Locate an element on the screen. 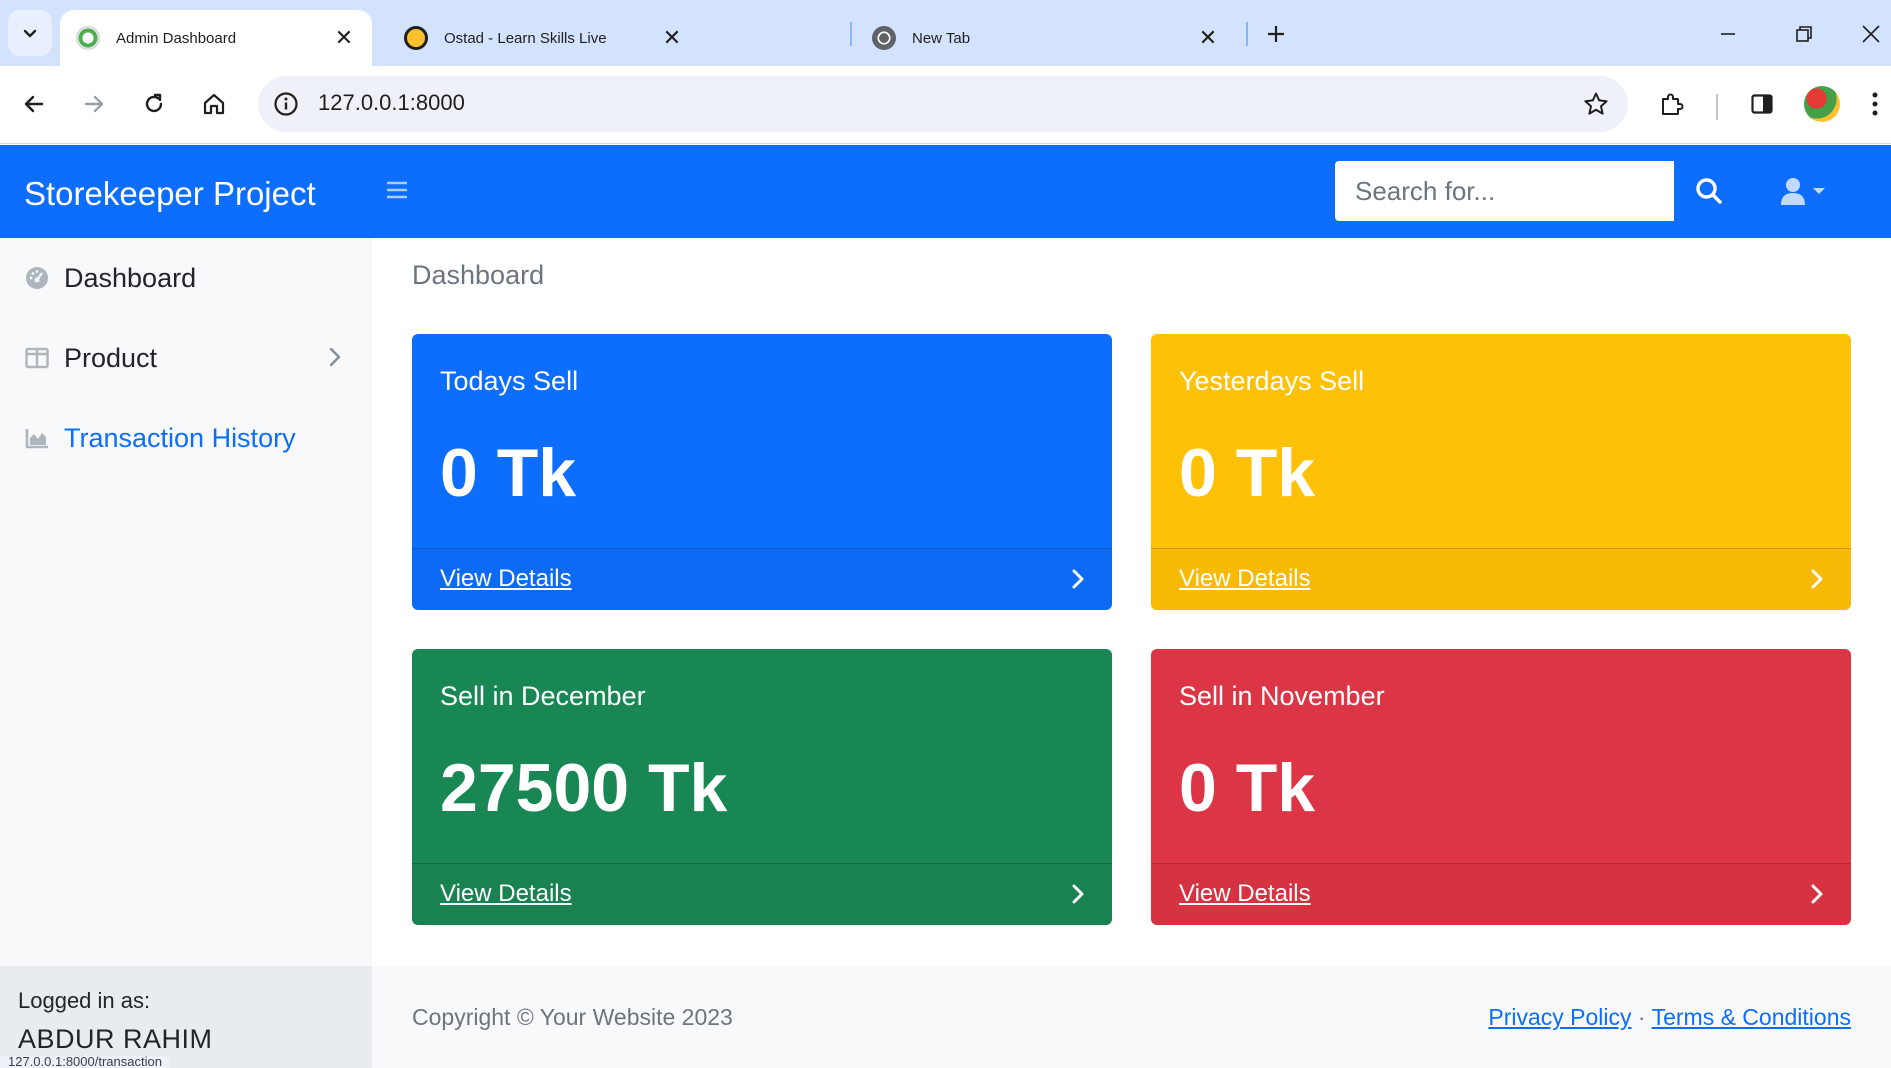 The image size is (1891, 1068). card-title: Yesterdays Sell is located at coordinates (1272, 381).